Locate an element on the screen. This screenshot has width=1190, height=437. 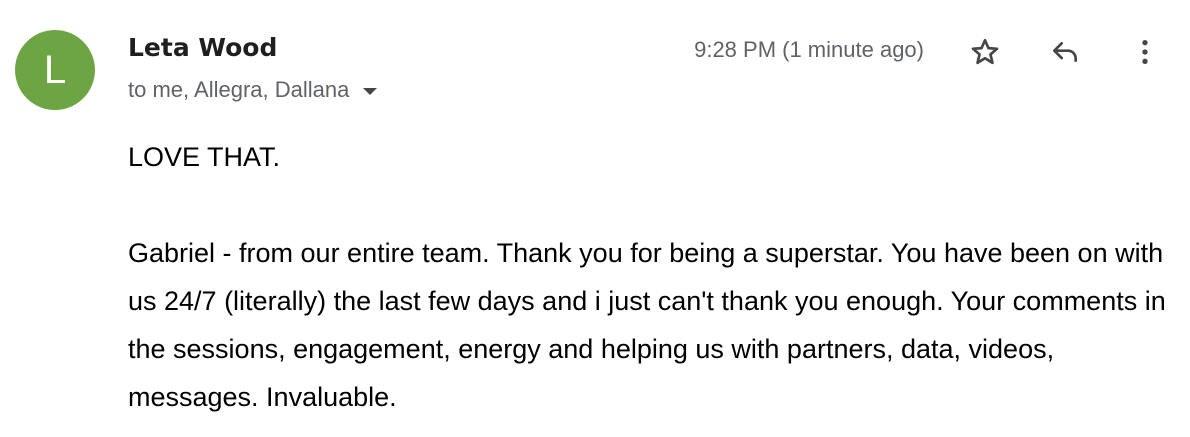
reply-button is located at coordinates (1065, 52).